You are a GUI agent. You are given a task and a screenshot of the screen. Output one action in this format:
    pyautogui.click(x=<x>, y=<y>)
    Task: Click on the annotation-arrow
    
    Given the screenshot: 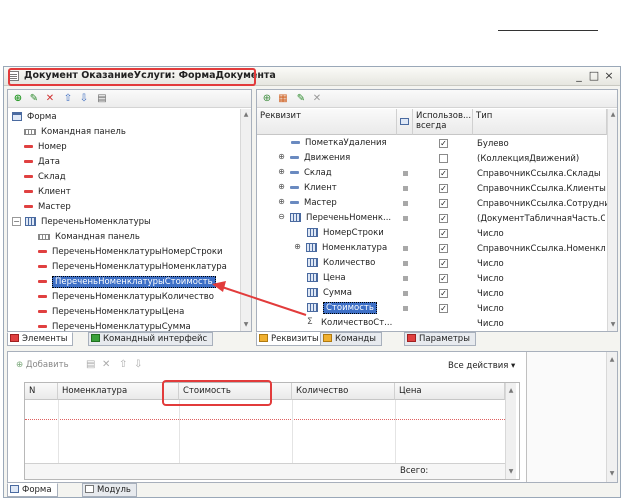 What is the action you would take?
    pyautogui.click(x=259, y=298)
    